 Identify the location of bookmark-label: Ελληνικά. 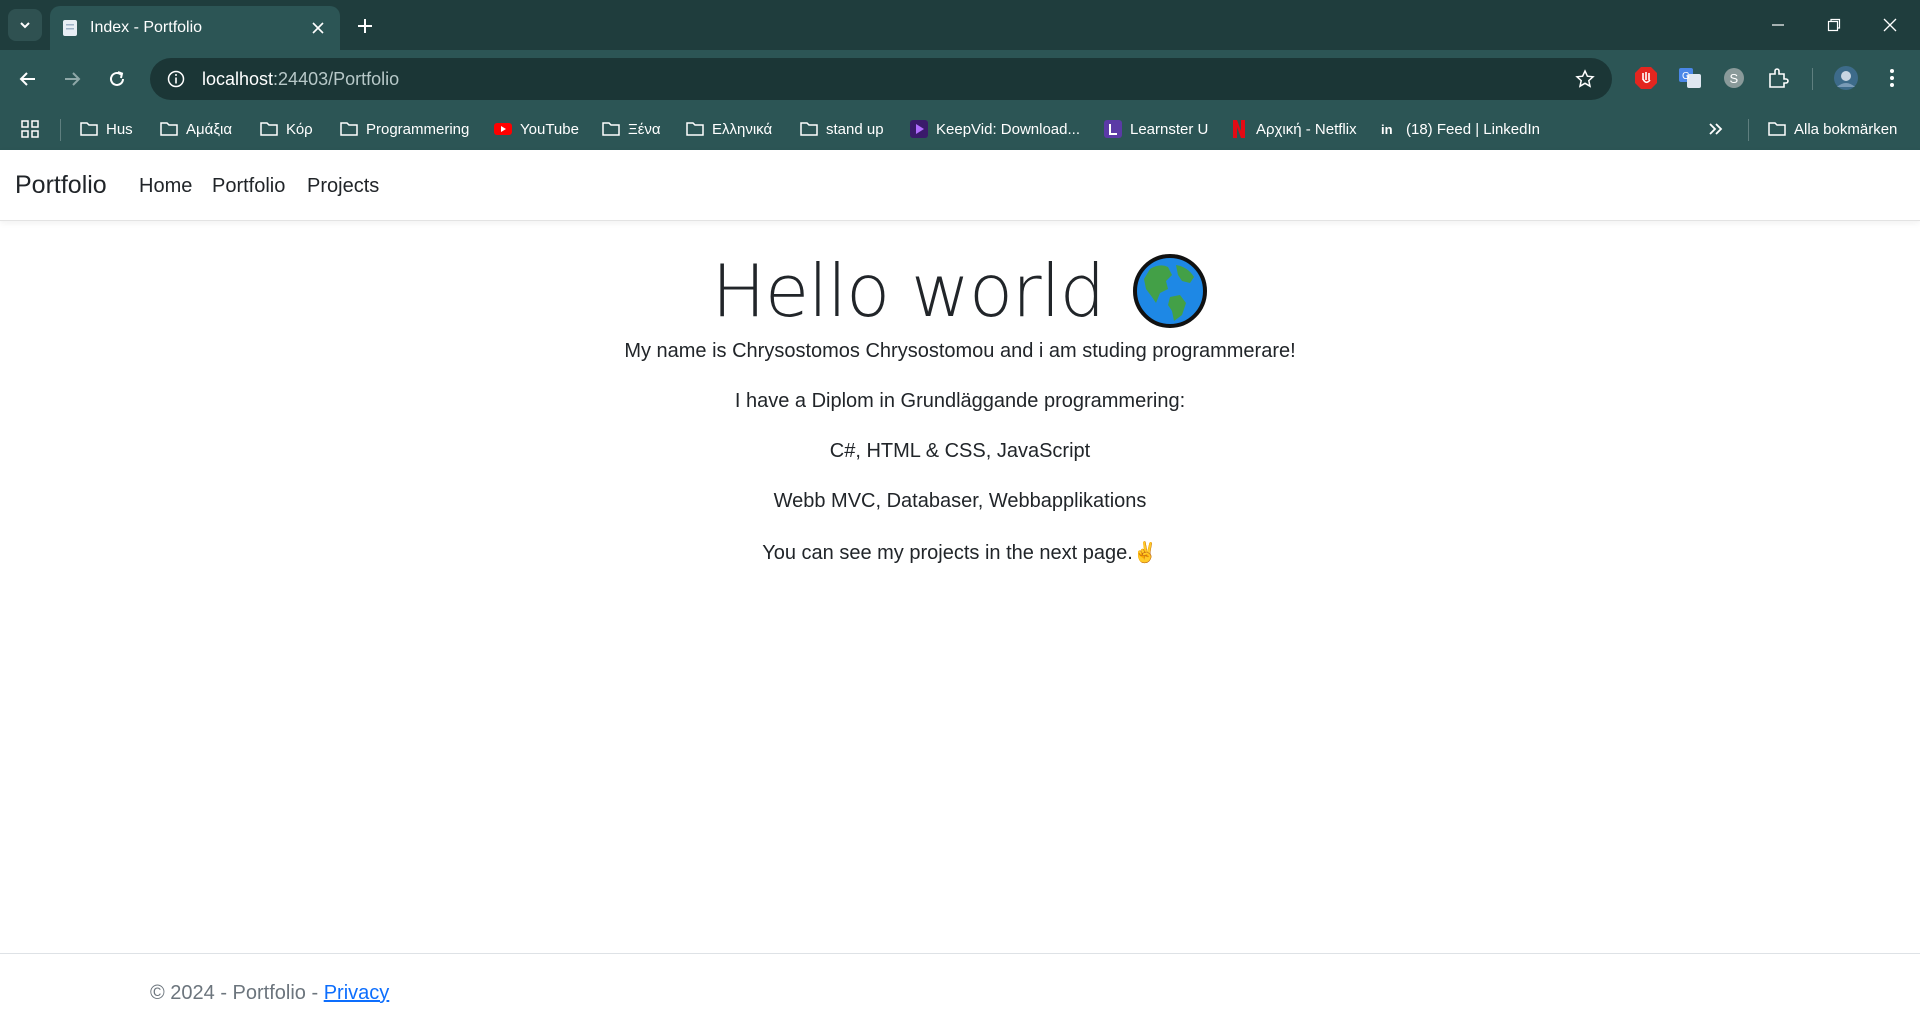
(742, 129).